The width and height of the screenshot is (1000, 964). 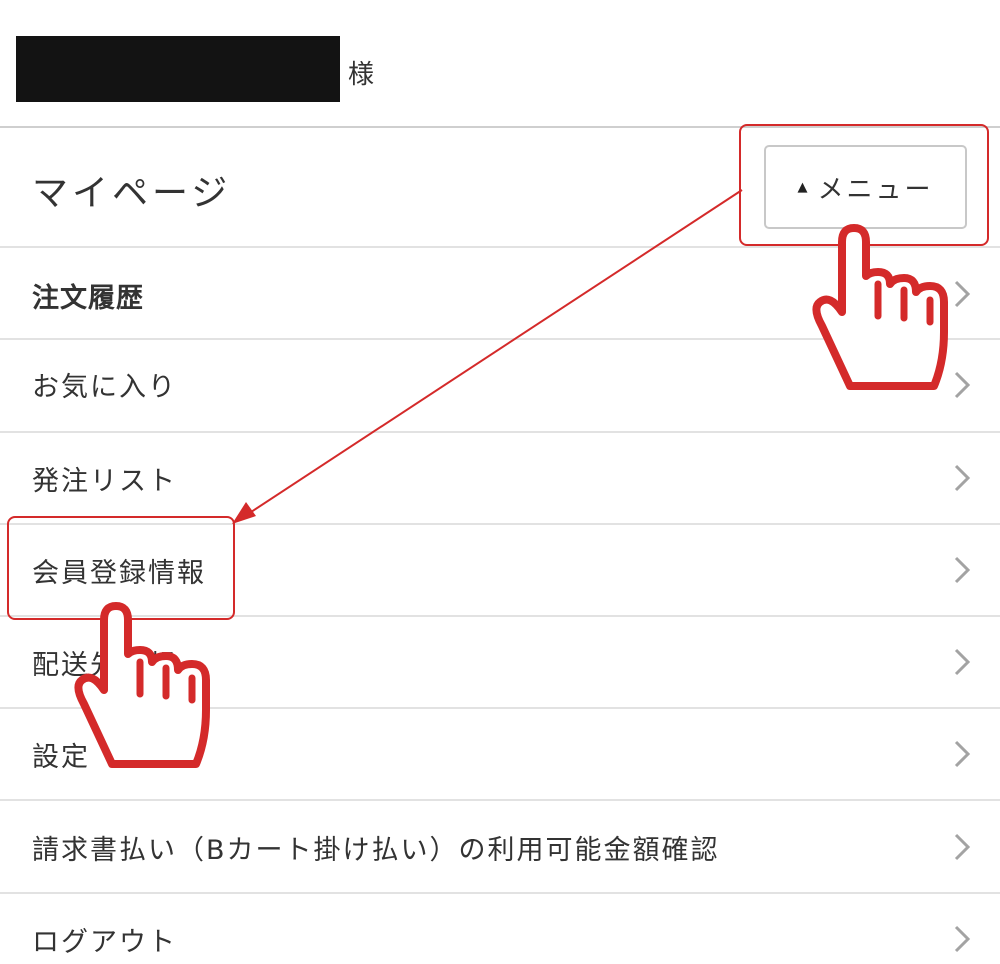 I want to click on menu-item-label: 発注リスト, so click(x=104, y=481).